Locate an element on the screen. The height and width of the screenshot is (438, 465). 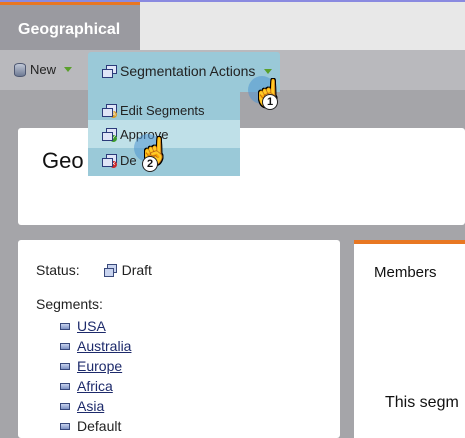
list-item: Asia is located at coordinates (95, 406).